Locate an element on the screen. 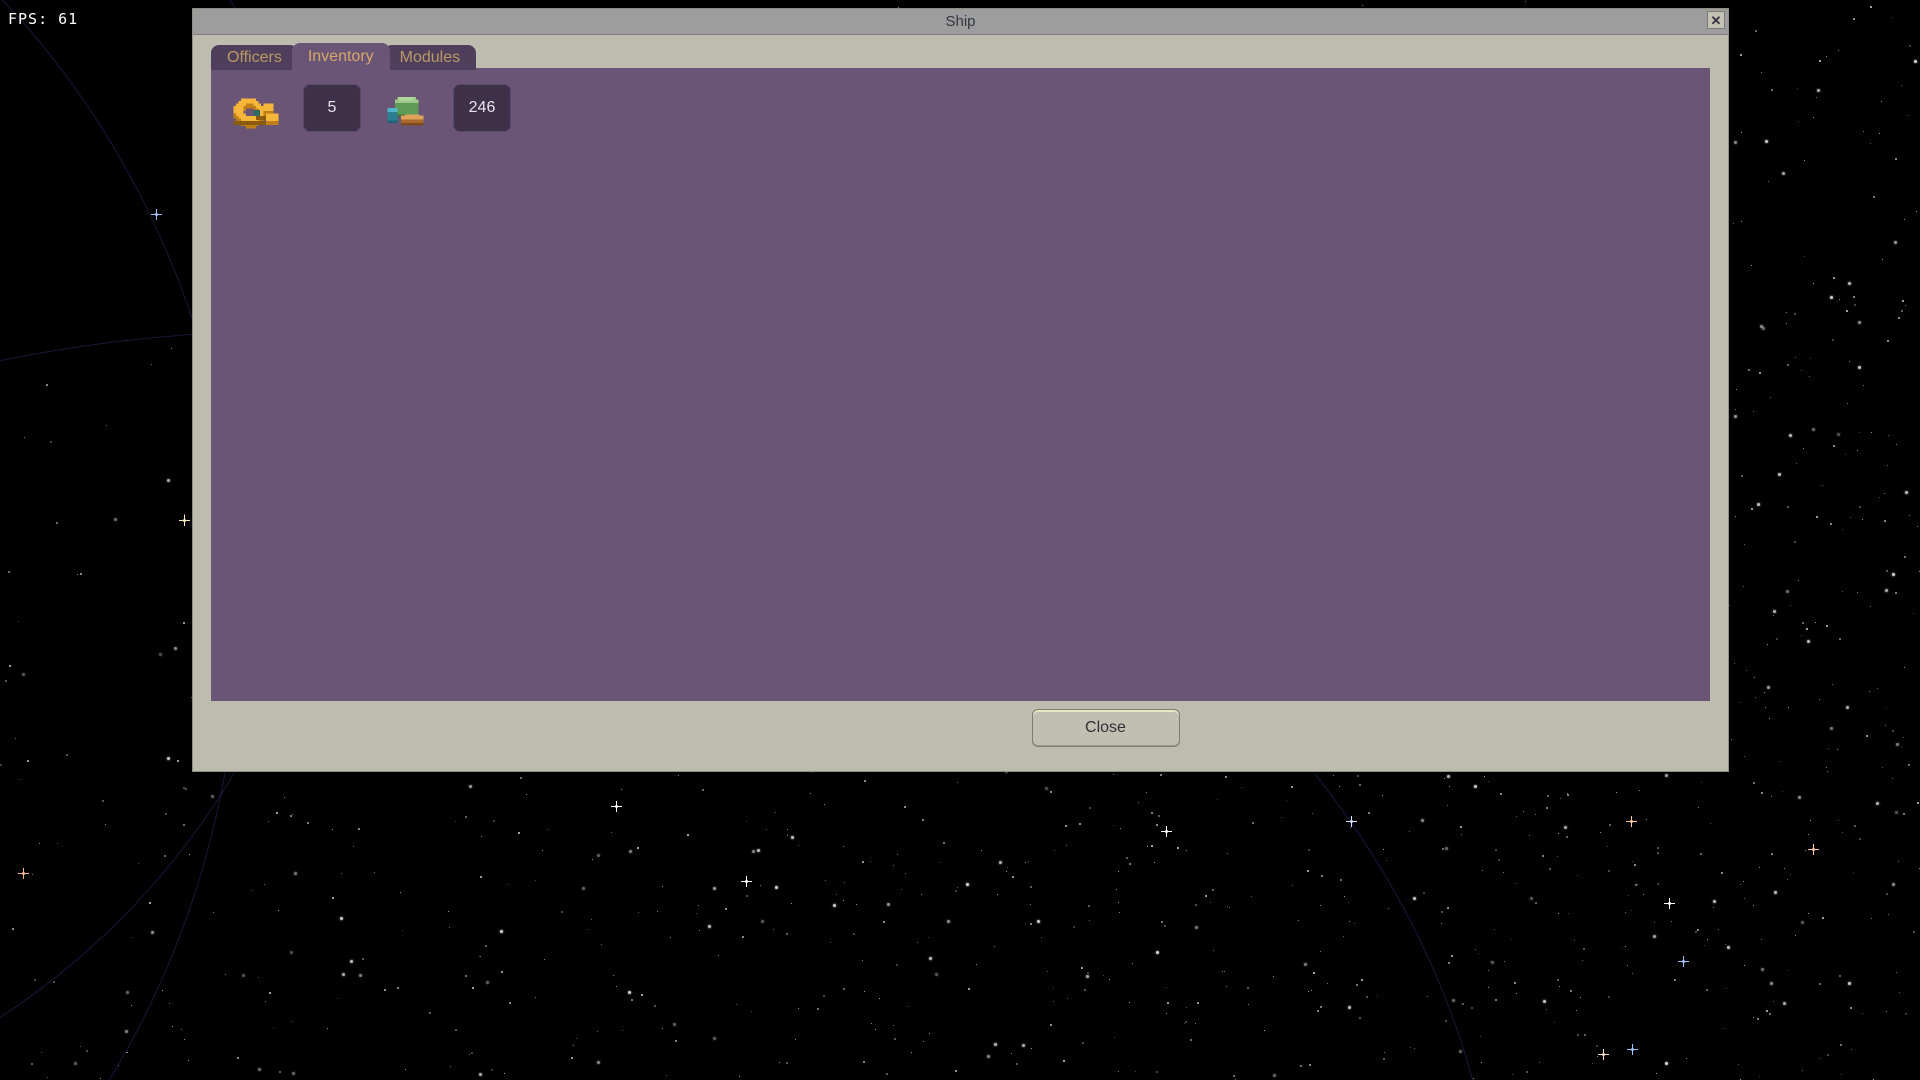 Image resolution: width=1920 pixels, height=1080 pixels. window-title: Ship is located at coordinates (960, 21).